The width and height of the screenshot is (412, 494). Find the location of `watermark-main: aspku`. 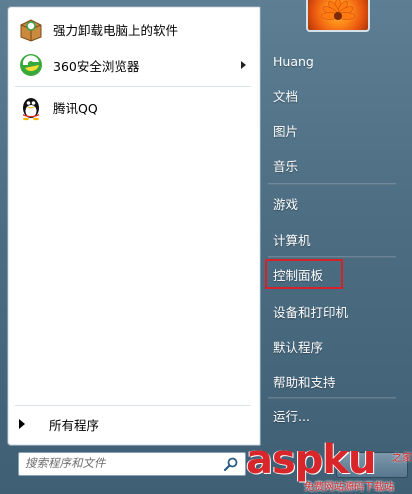

watermark-main: aspku is located at coordinates (311, 460).